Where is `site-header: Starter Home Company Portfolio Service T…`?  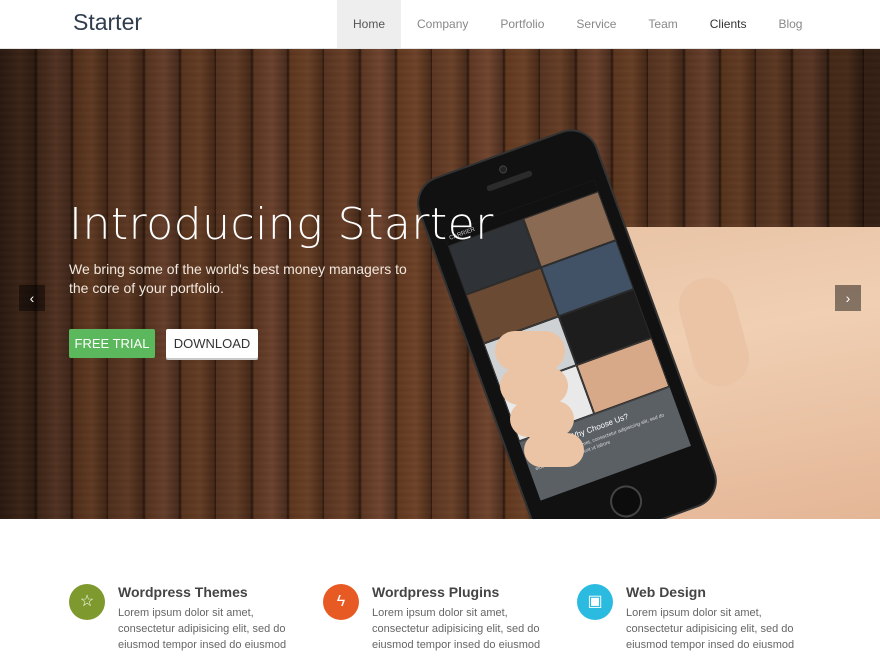 site-header: Starter Home Company Portfolio Service T… is located at coordinates (440, 24).